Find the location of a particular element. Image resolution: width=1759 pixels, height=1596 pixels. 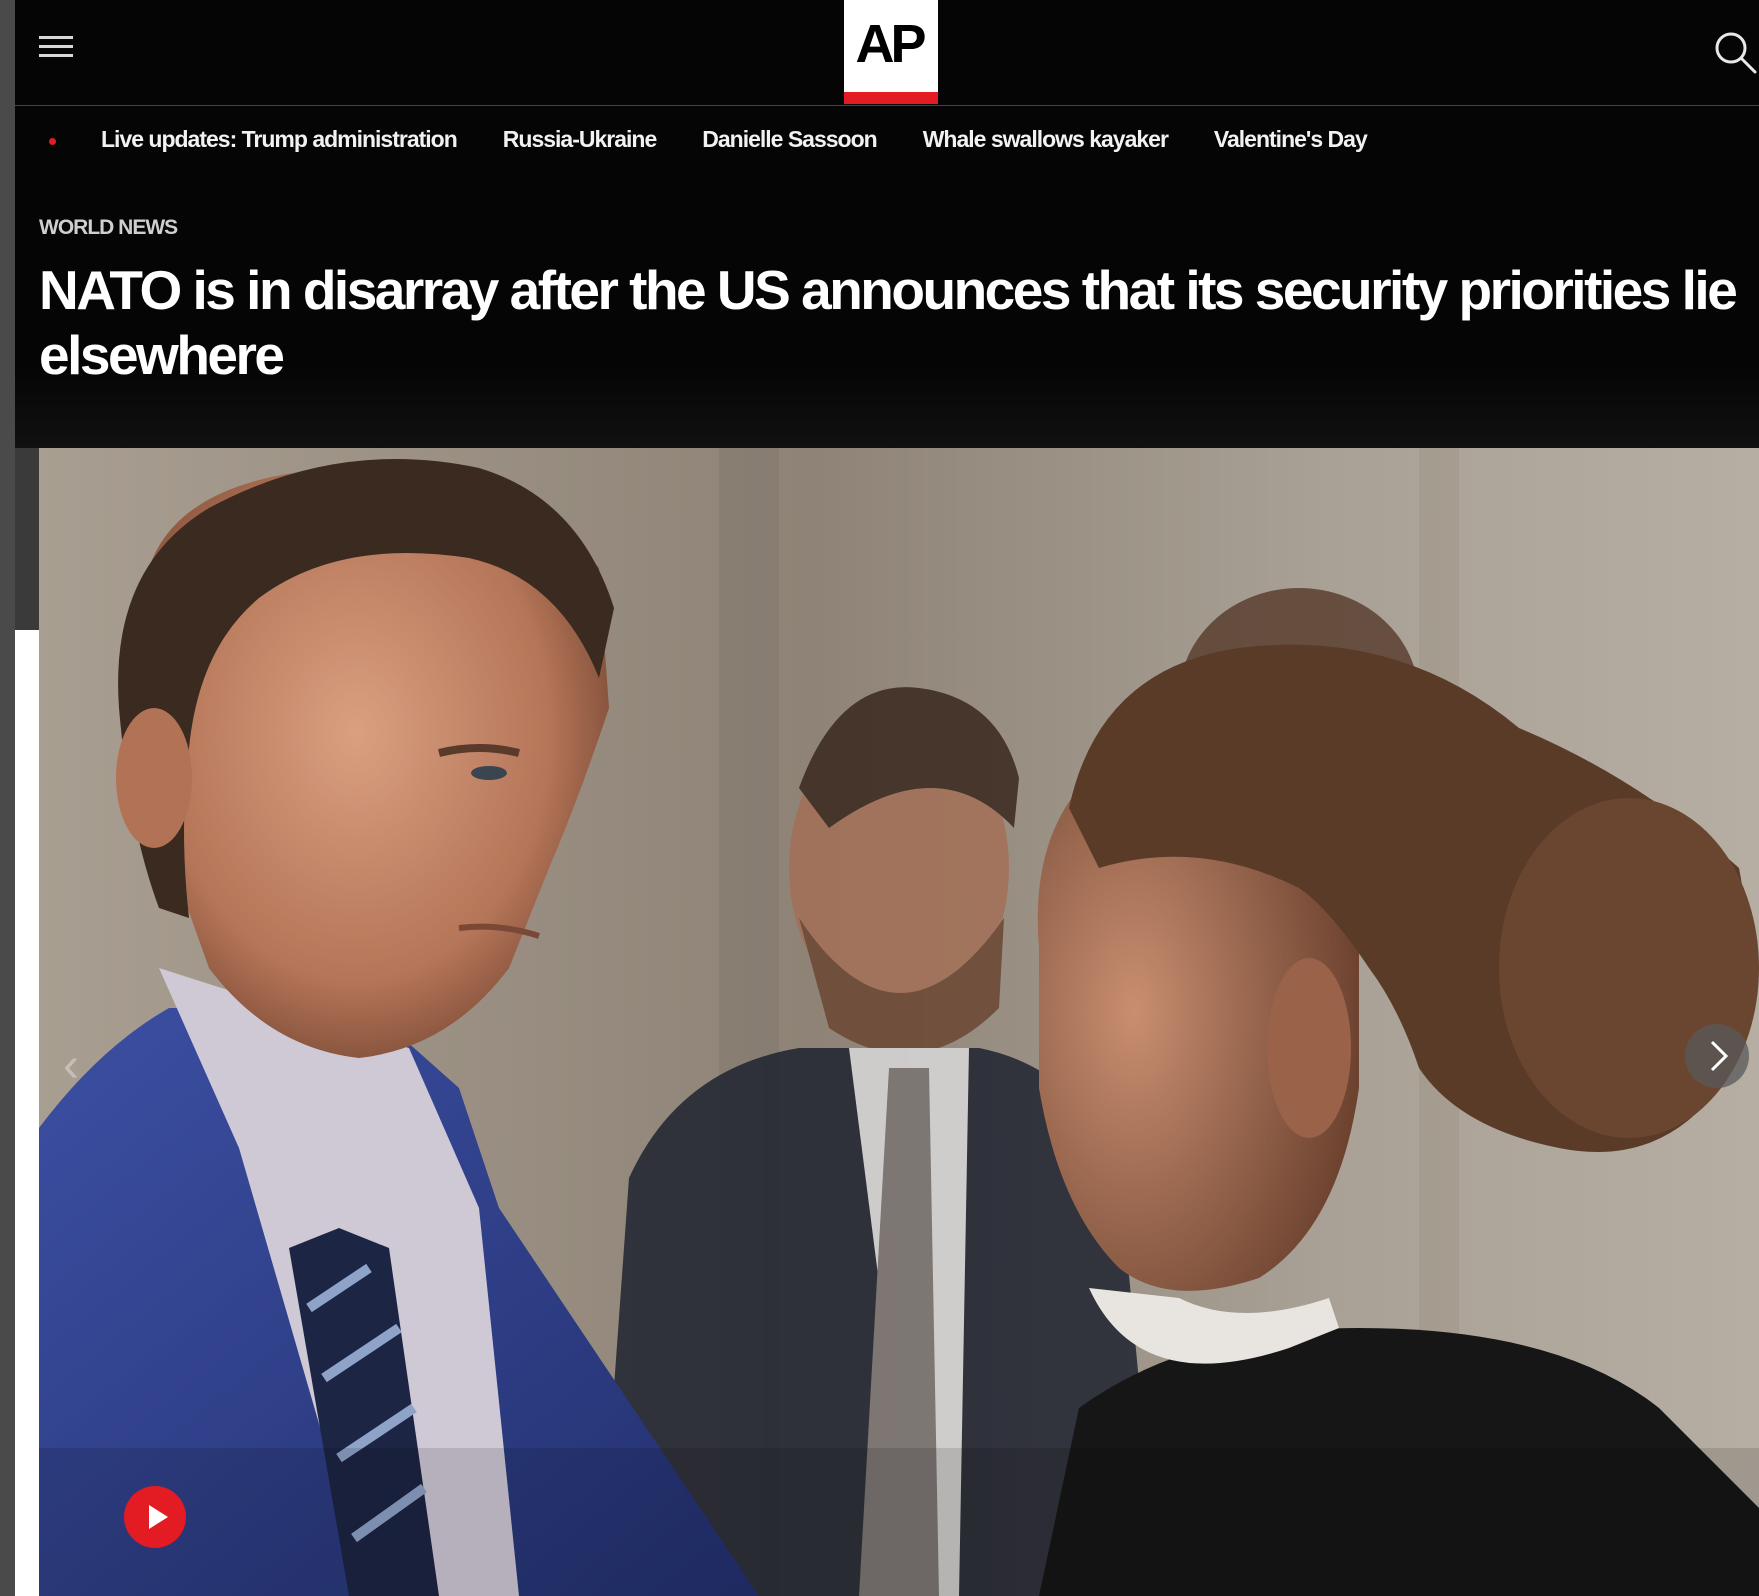

trending-link-danielle-sassoon: Danielle Sassoon is located at coordinates (789, 139).